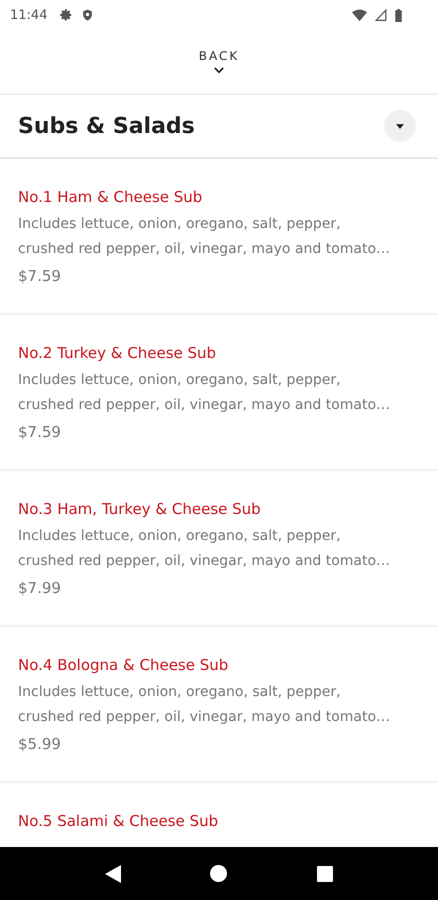 The image size is (438, 900). What do you see at coordinates (398, 15) in the screenshot?
I see `battery-icon` at bounding box center [398, 15].